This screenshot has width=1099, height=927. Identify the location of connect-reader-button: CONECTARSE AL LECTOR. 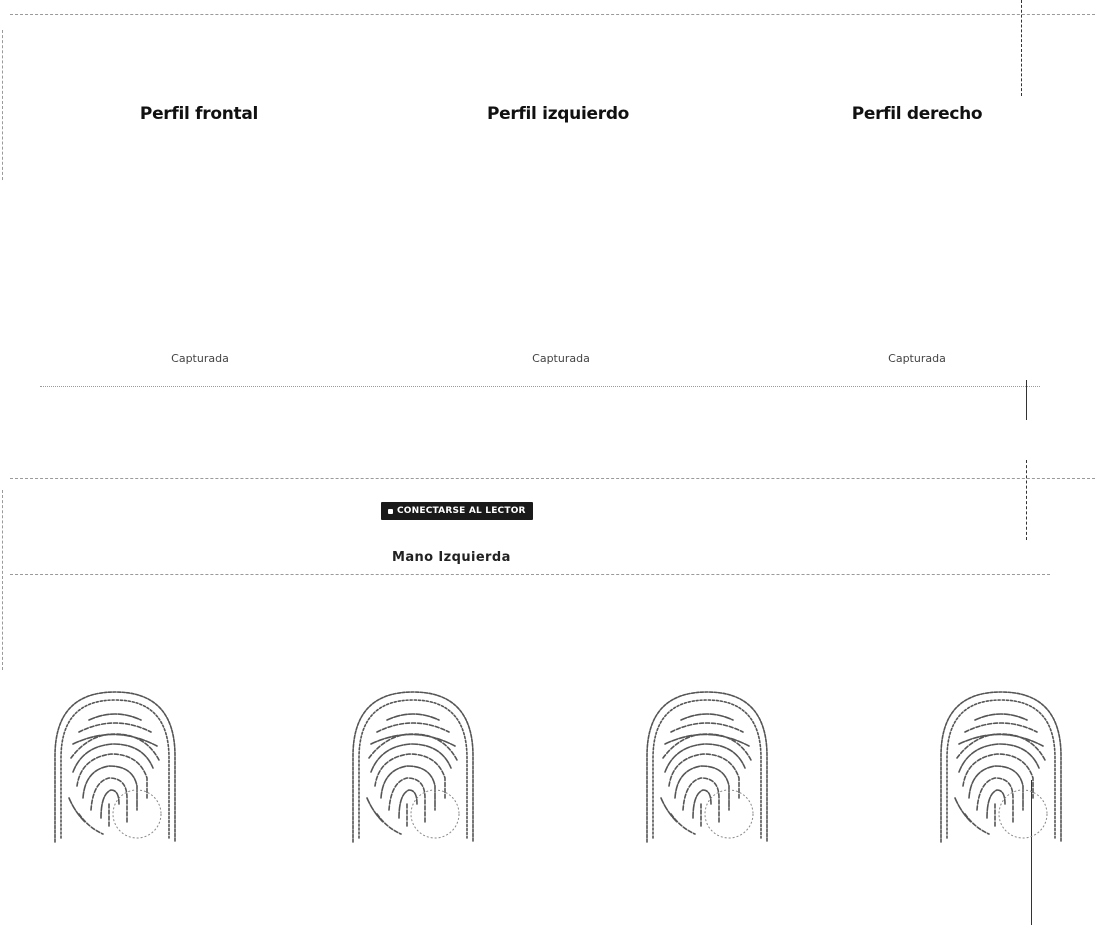
(457, 511).